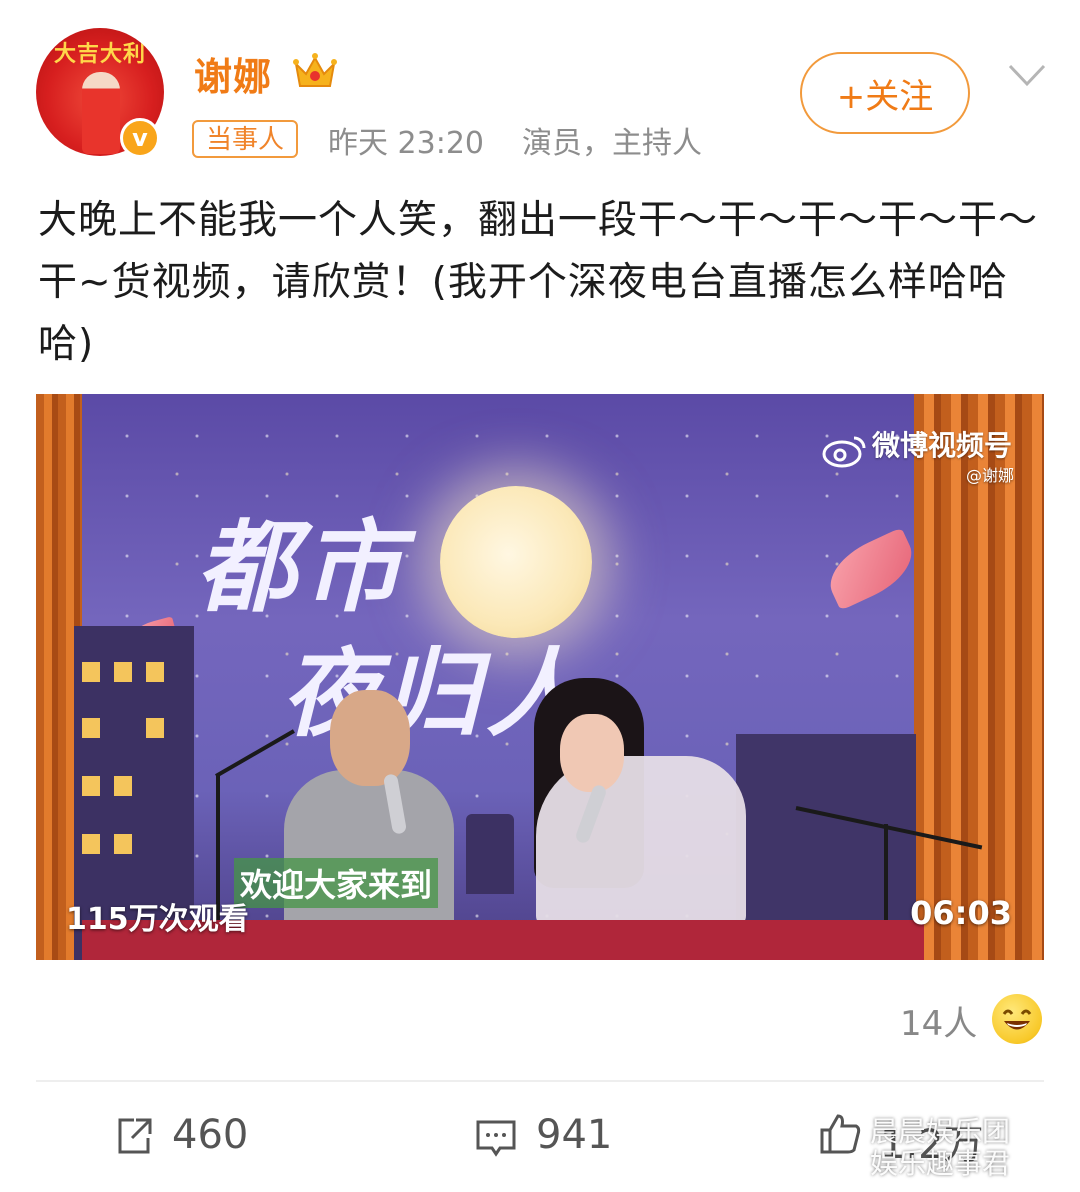 The height and width of the screenshot is (1192, 1080). Describe the element at coordinates (940, 1131) in the screenshot. I see `corner-watermark-line1: 晨晨娱乐团` at that location.